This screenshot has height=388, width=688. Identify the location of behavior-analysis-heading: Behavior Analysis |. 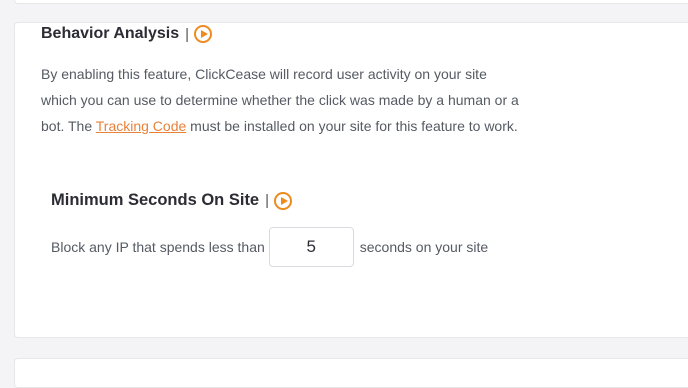
(127, 34).